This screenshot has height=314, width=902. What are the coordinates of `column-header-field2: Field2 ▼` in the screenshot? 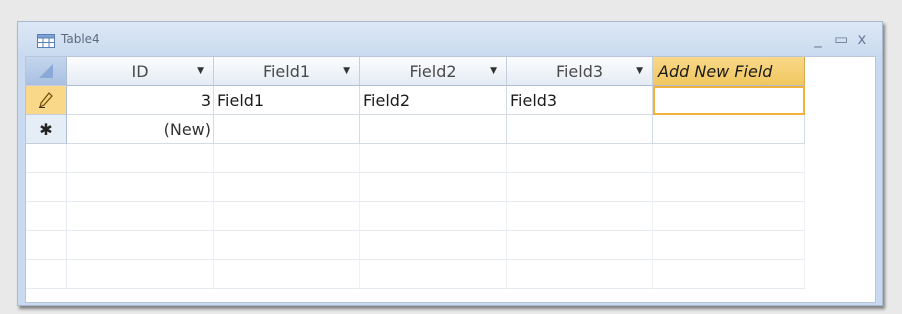 It's located at (433, 71).